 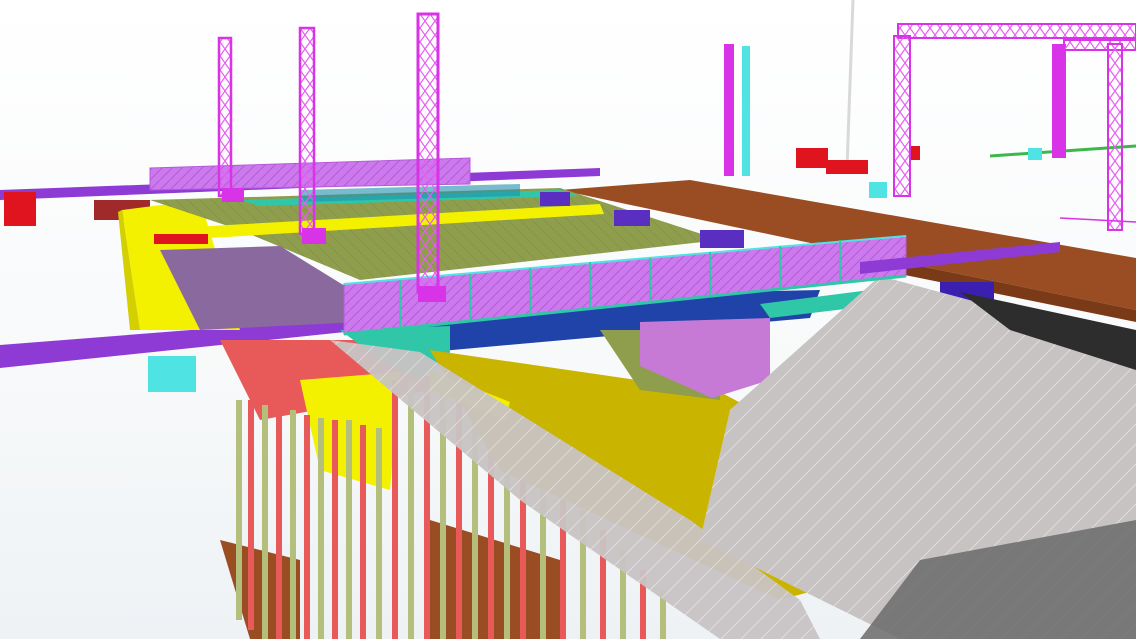 What do you see at coordinates (1097, 220) in the screenshot?
I see `gantry-base` at bounding box center [1097, 220].